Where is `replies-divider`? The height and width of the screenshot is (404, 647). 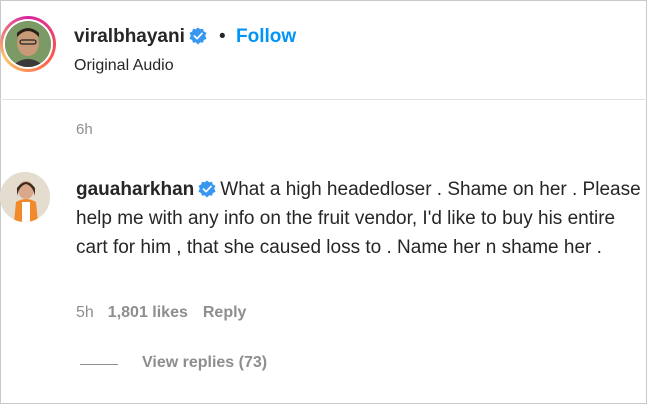 replies-divider is located at coordinates (99, 364).